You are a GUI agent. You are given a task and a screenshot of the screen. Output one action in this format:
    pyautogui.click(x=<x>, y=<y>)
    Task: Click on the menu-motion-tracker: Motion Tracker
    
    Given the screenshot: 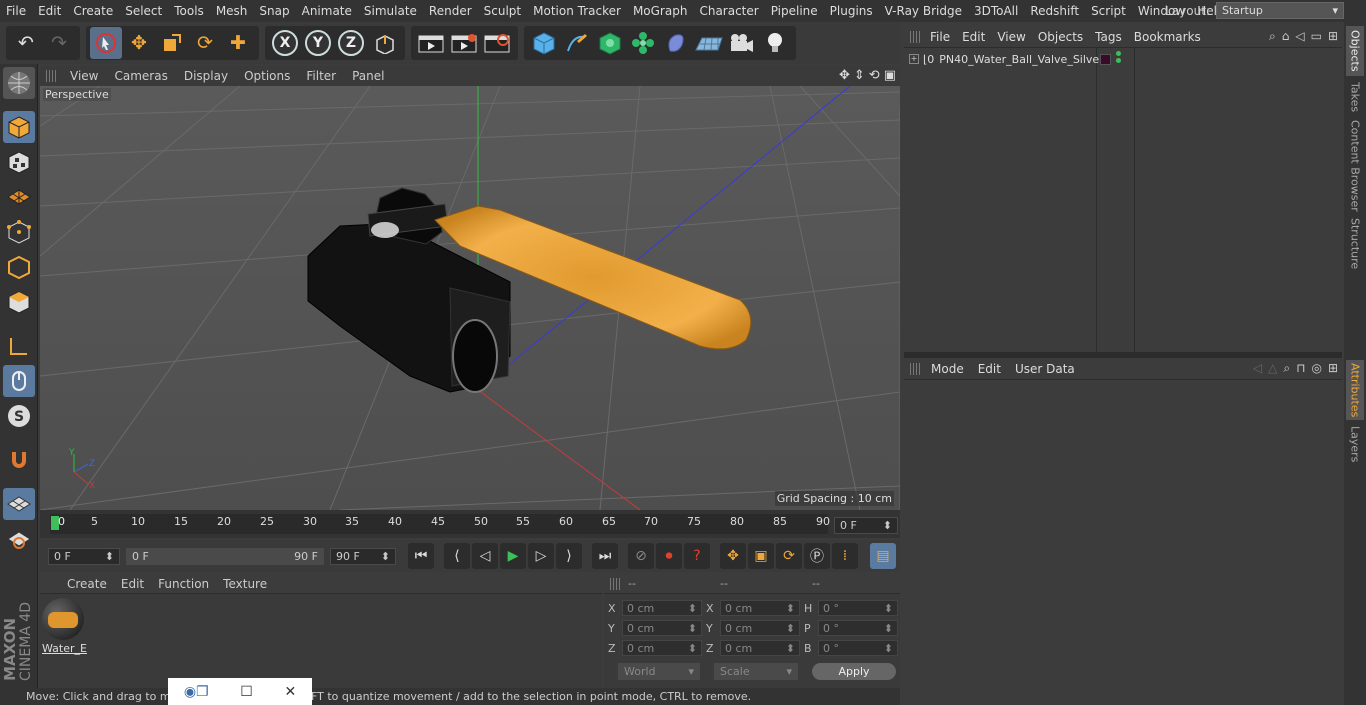 What is the action you would take?
    pyautogui.click(x=577, y=11)
    